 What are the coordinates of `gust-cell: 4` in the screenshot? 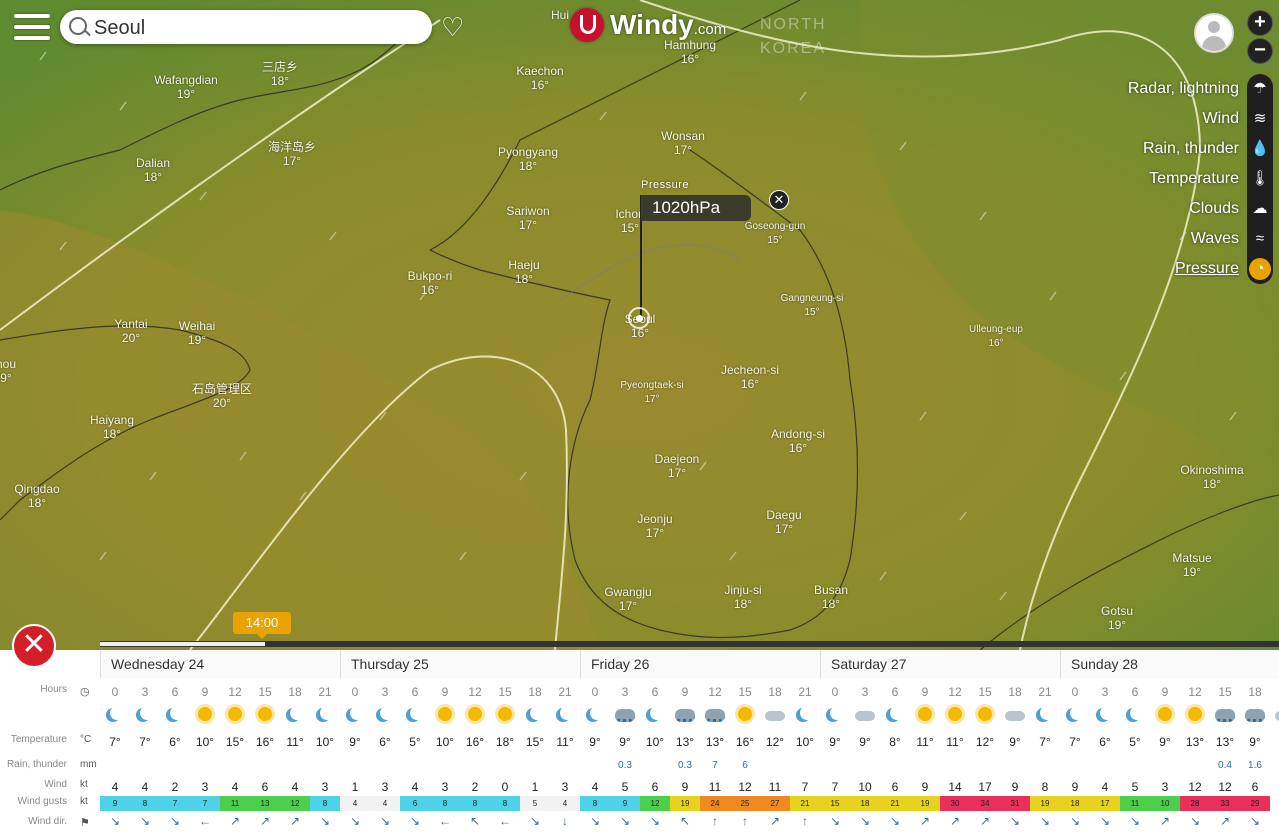 It's located at (355, 803).